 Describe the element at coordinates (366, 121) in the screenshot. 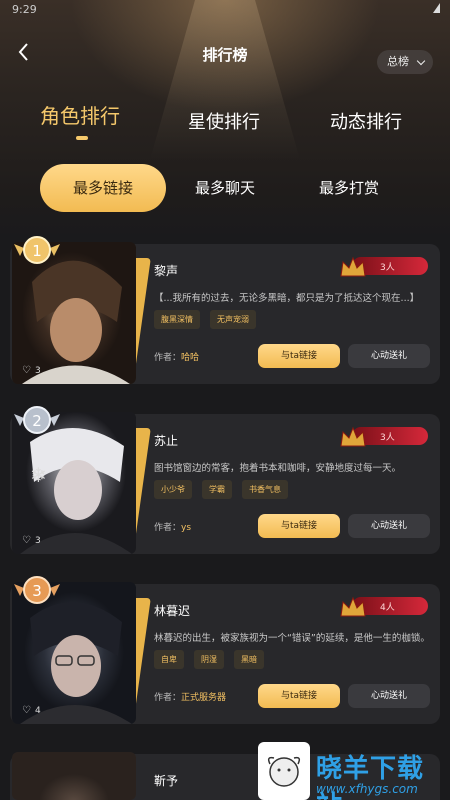

I see `tab-moment-ranking: 动态排行` at that location.